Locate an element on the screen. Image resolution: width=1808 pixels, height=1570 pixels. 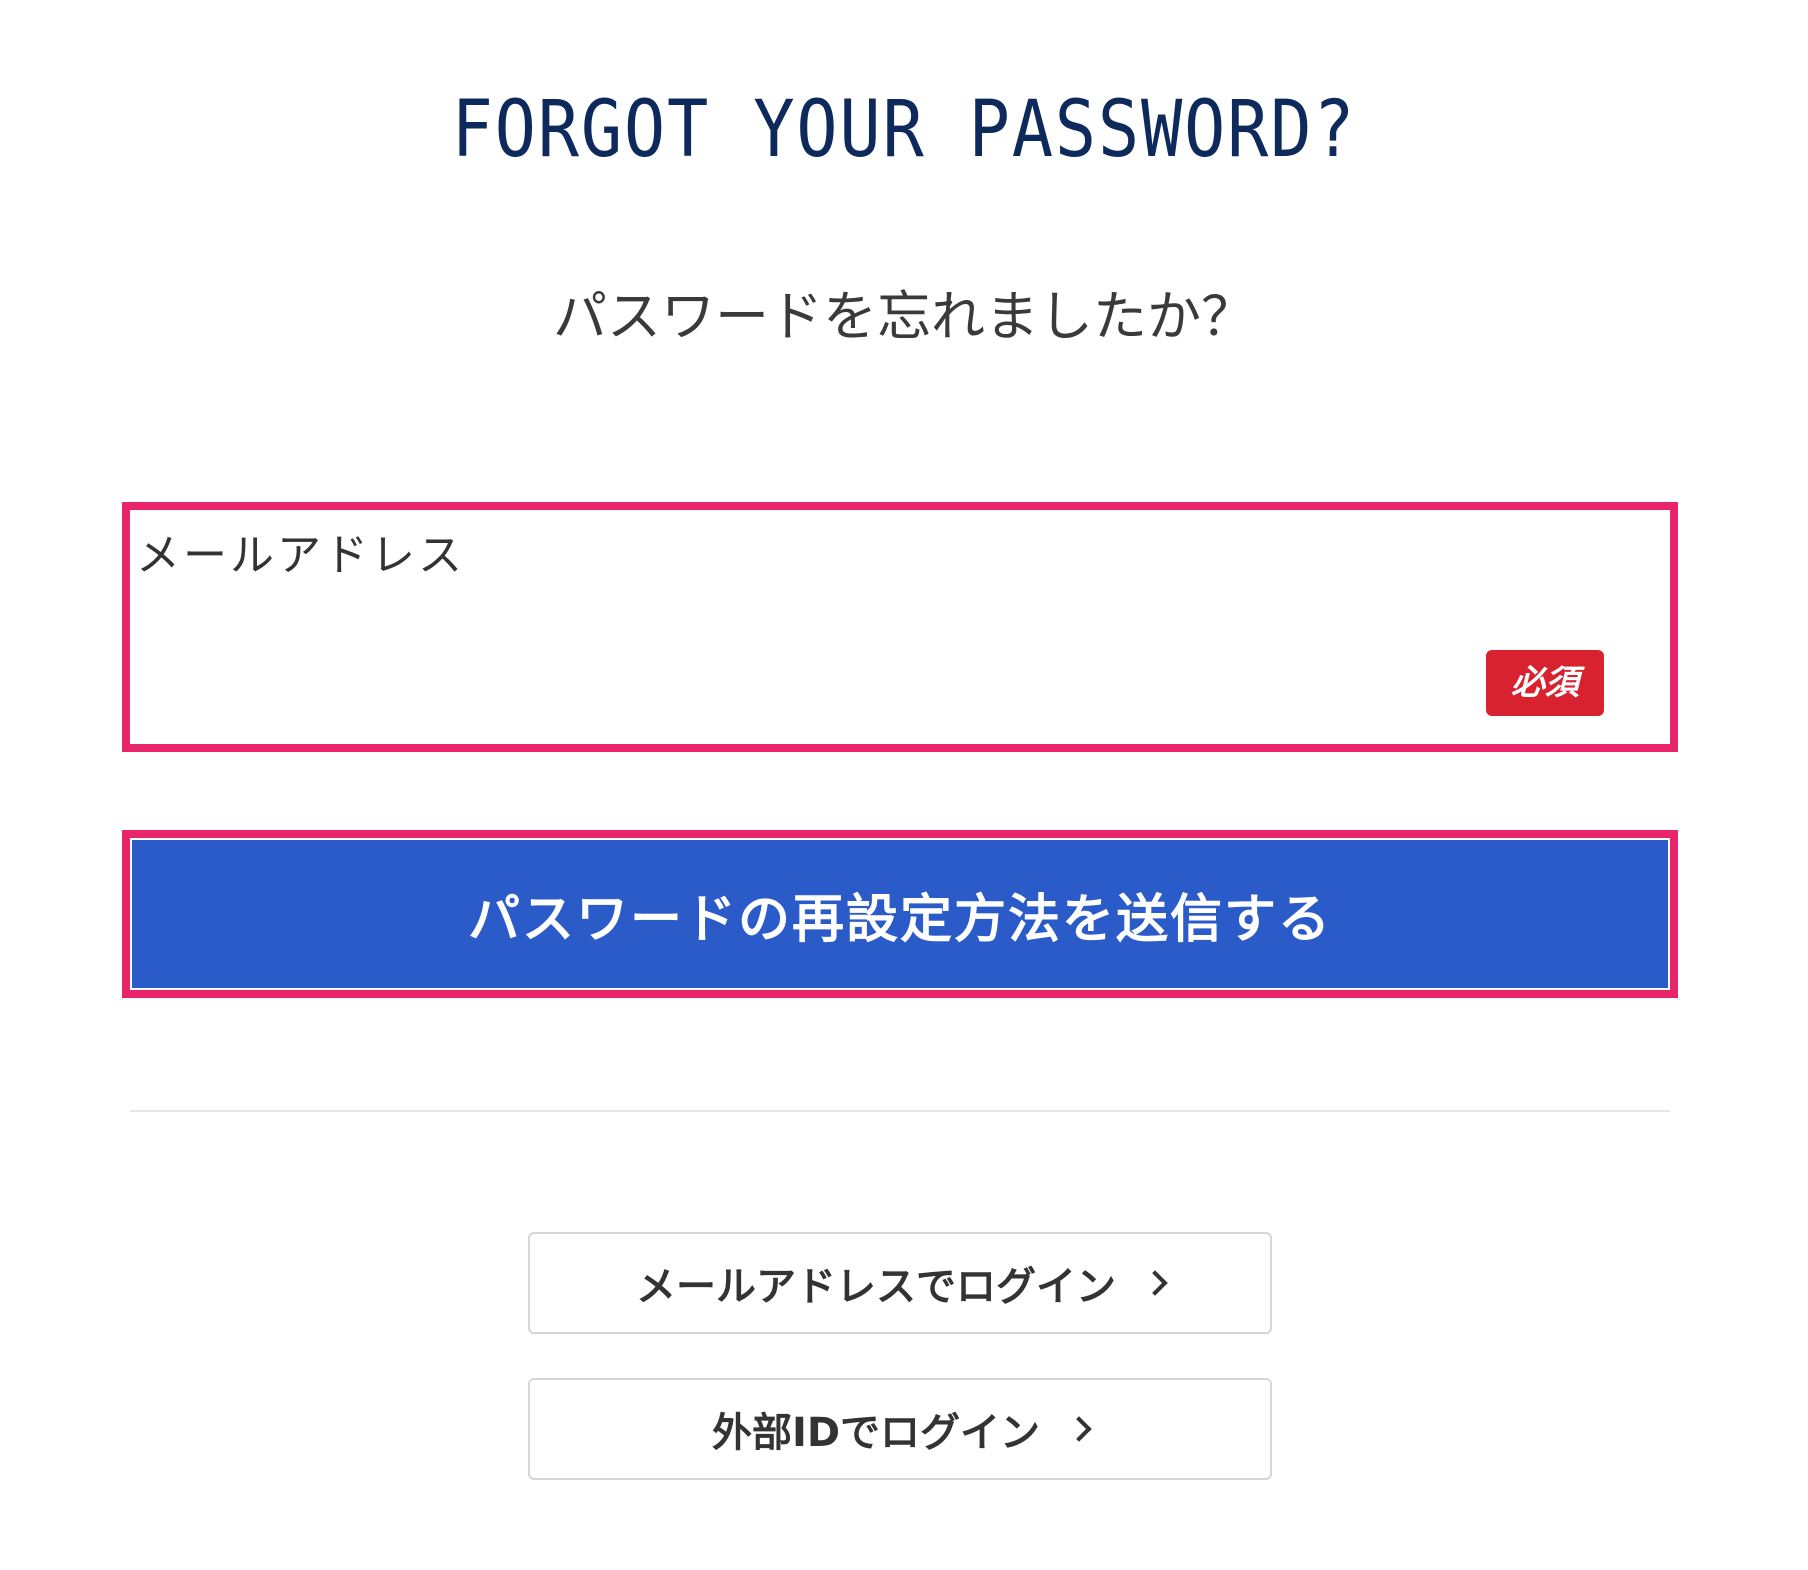
submit-button-wrapper: パスワードの再設定方法を送信する is located at coordinates (900, 914).